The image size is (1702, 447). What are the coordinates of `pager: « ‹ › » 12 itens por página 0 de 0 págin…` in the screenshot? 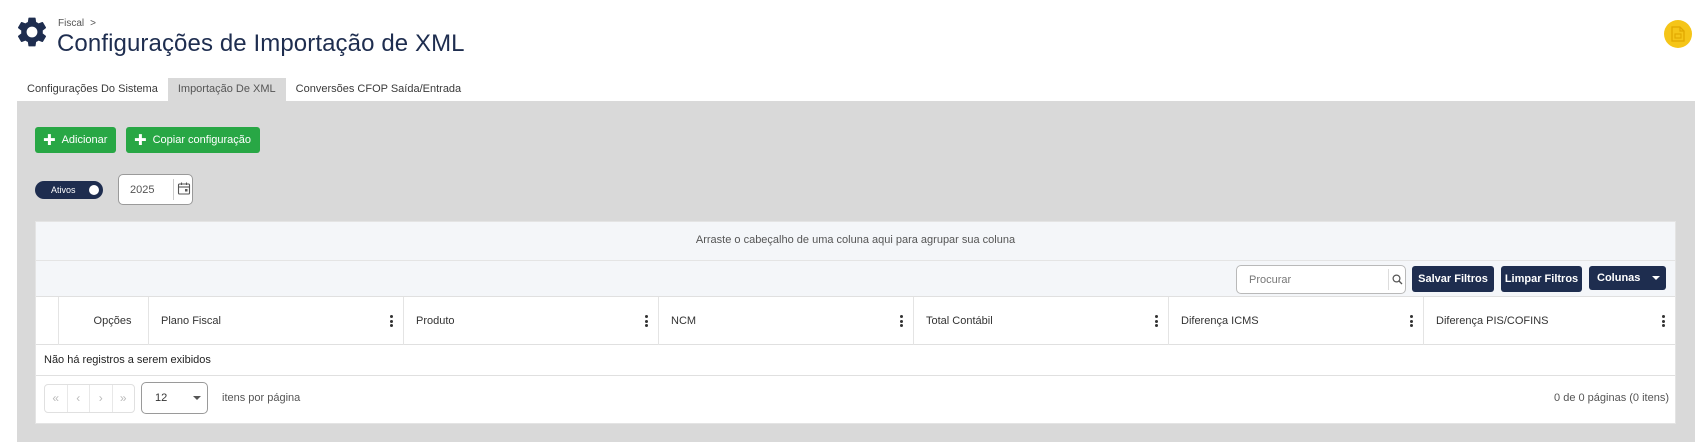 It's located at (855, 399).